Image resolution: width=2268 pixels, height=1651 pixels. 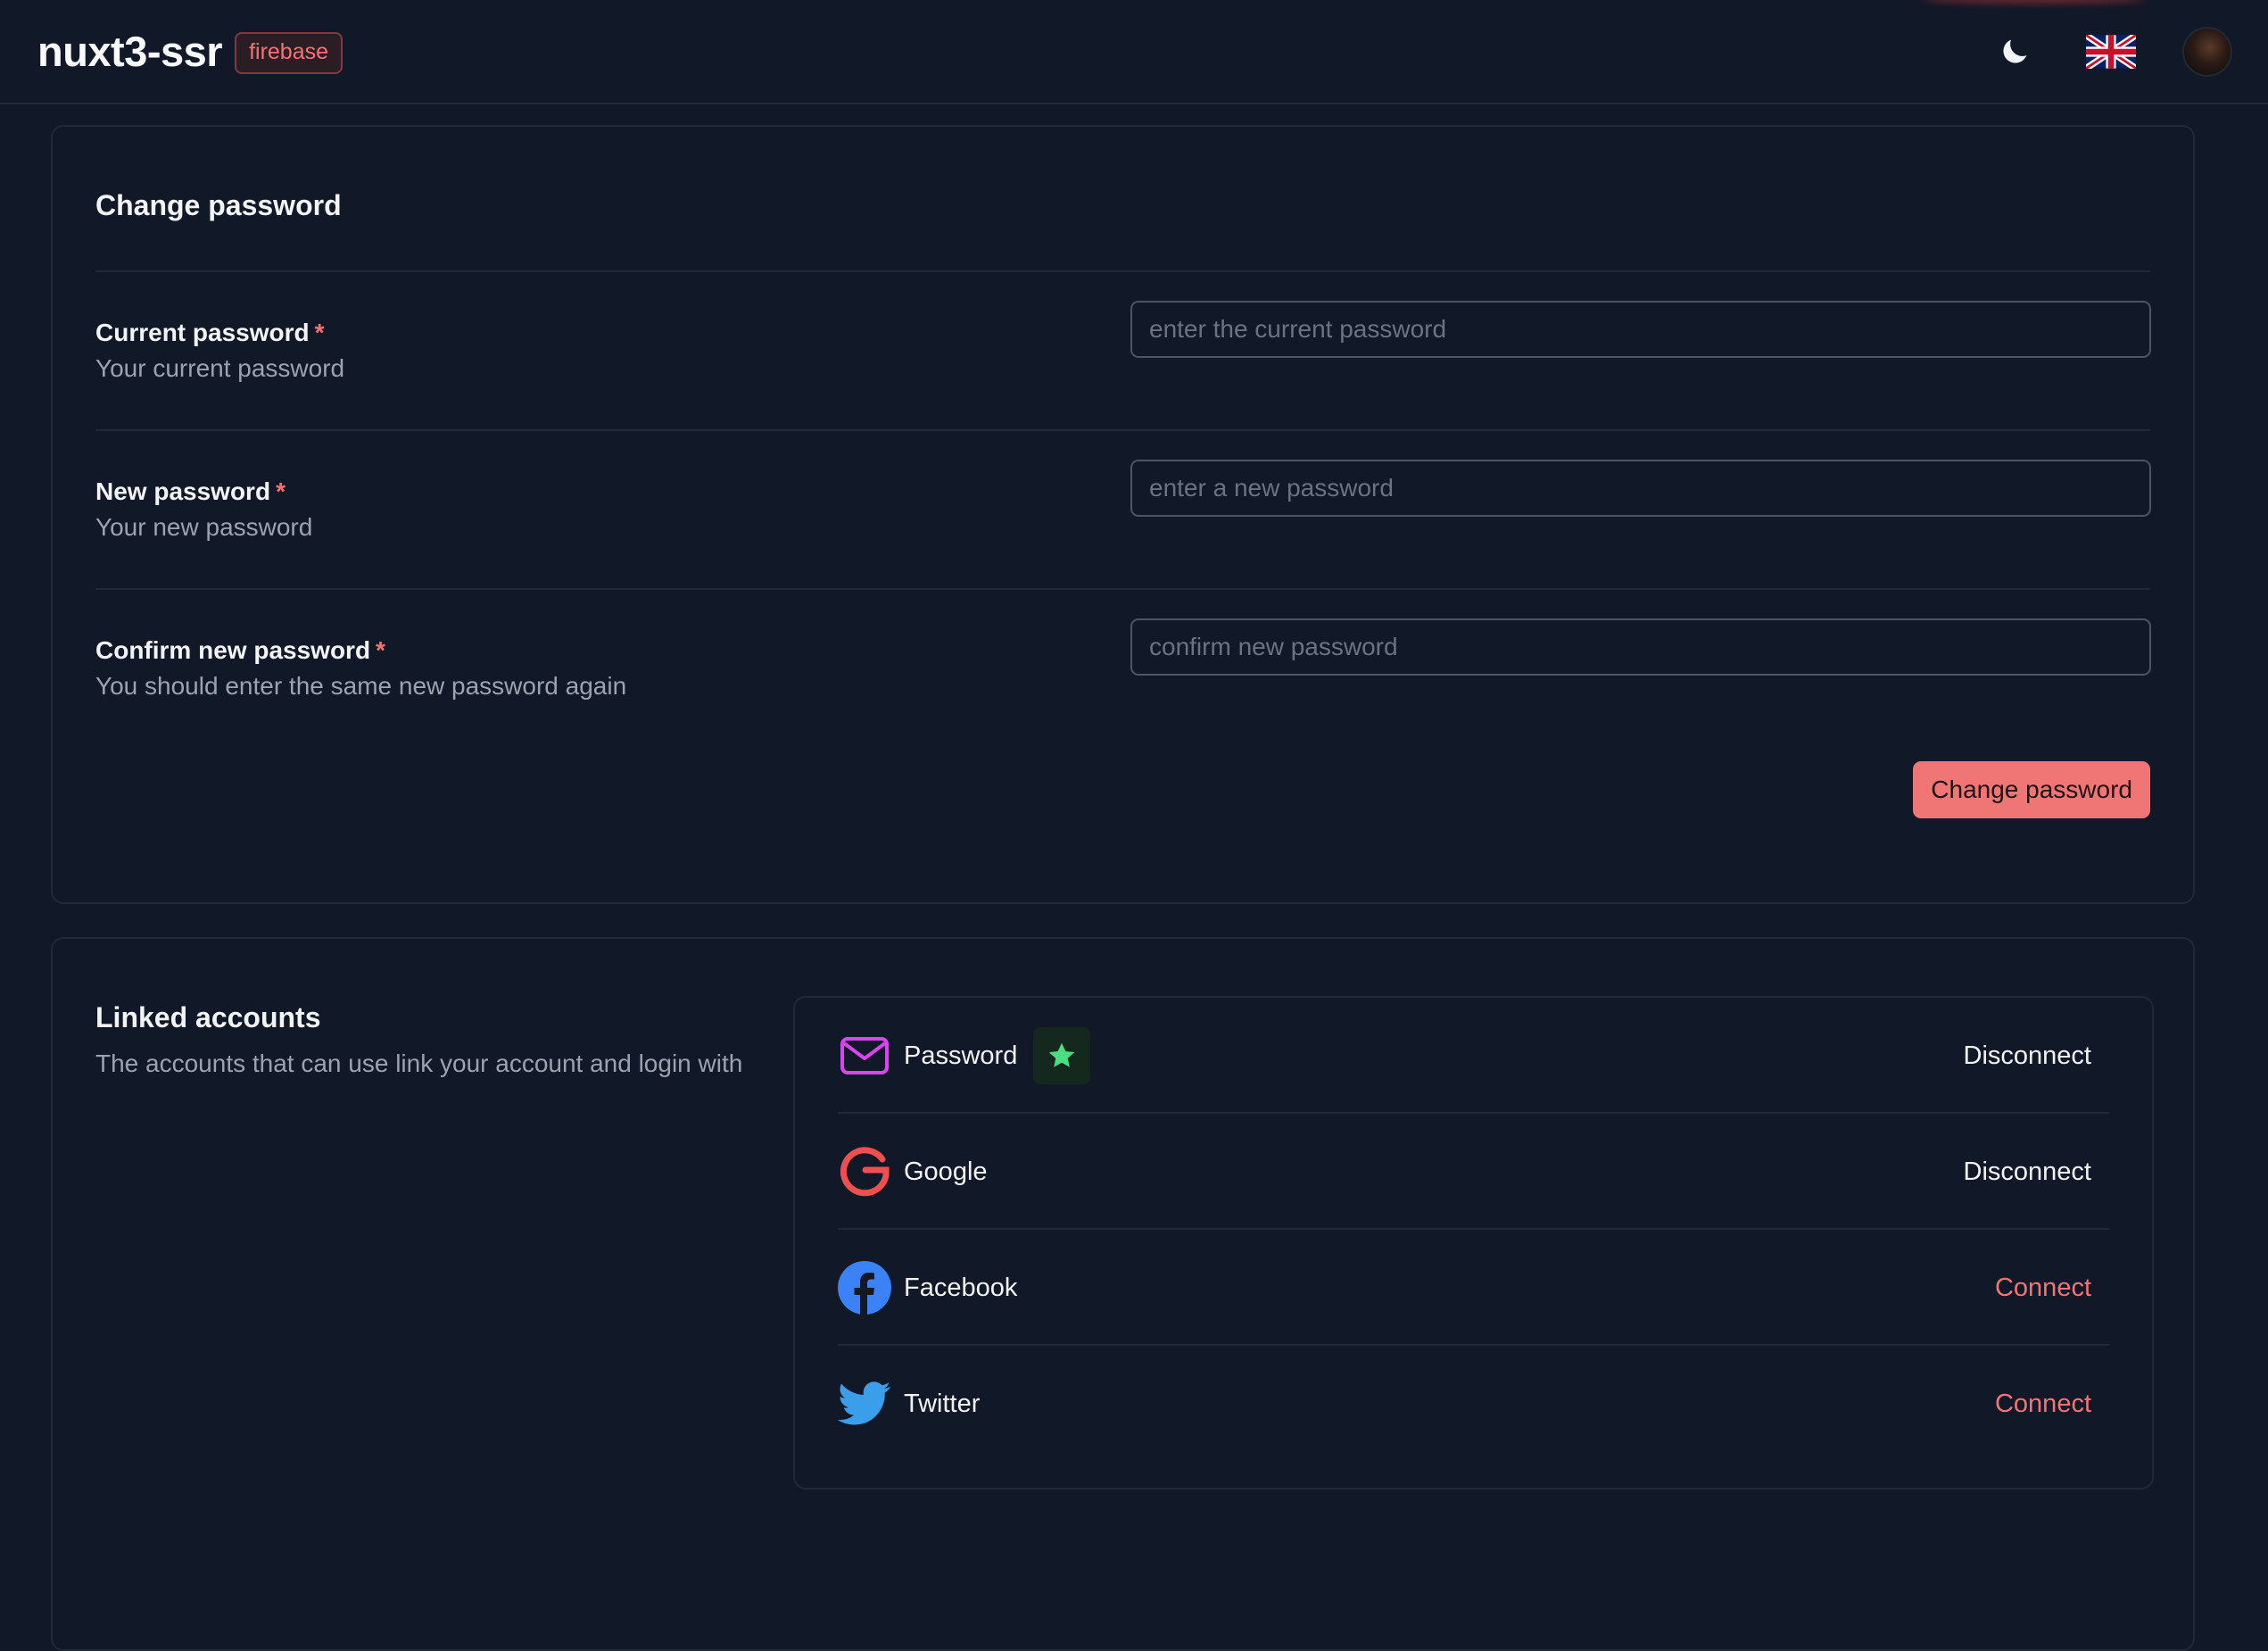 What do you see at coordinates (2031, 789) in the screenshot?
I see `change-password-button: Change password` at bounding box center [2031, 789].